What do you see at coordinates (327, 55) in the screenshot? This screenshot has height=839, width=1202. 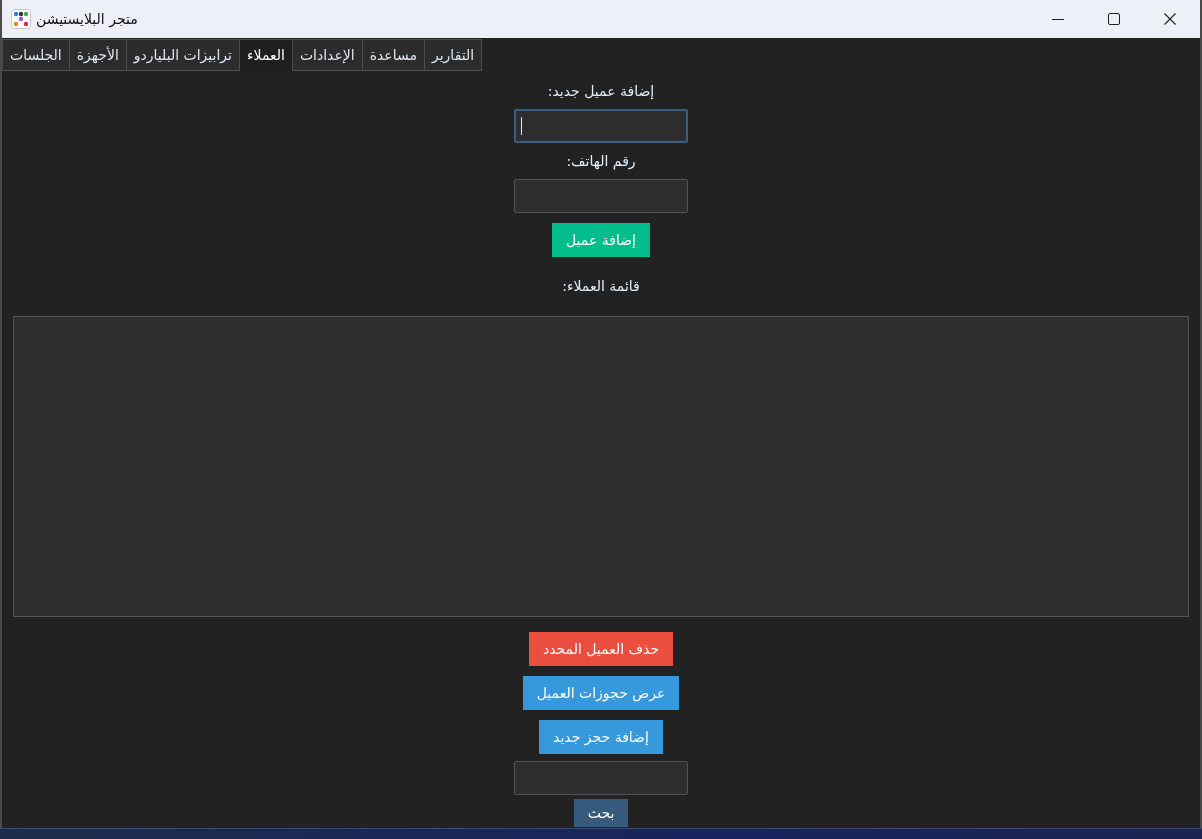 I see `tab: الإعدادات` at bounding box center [327, 55].